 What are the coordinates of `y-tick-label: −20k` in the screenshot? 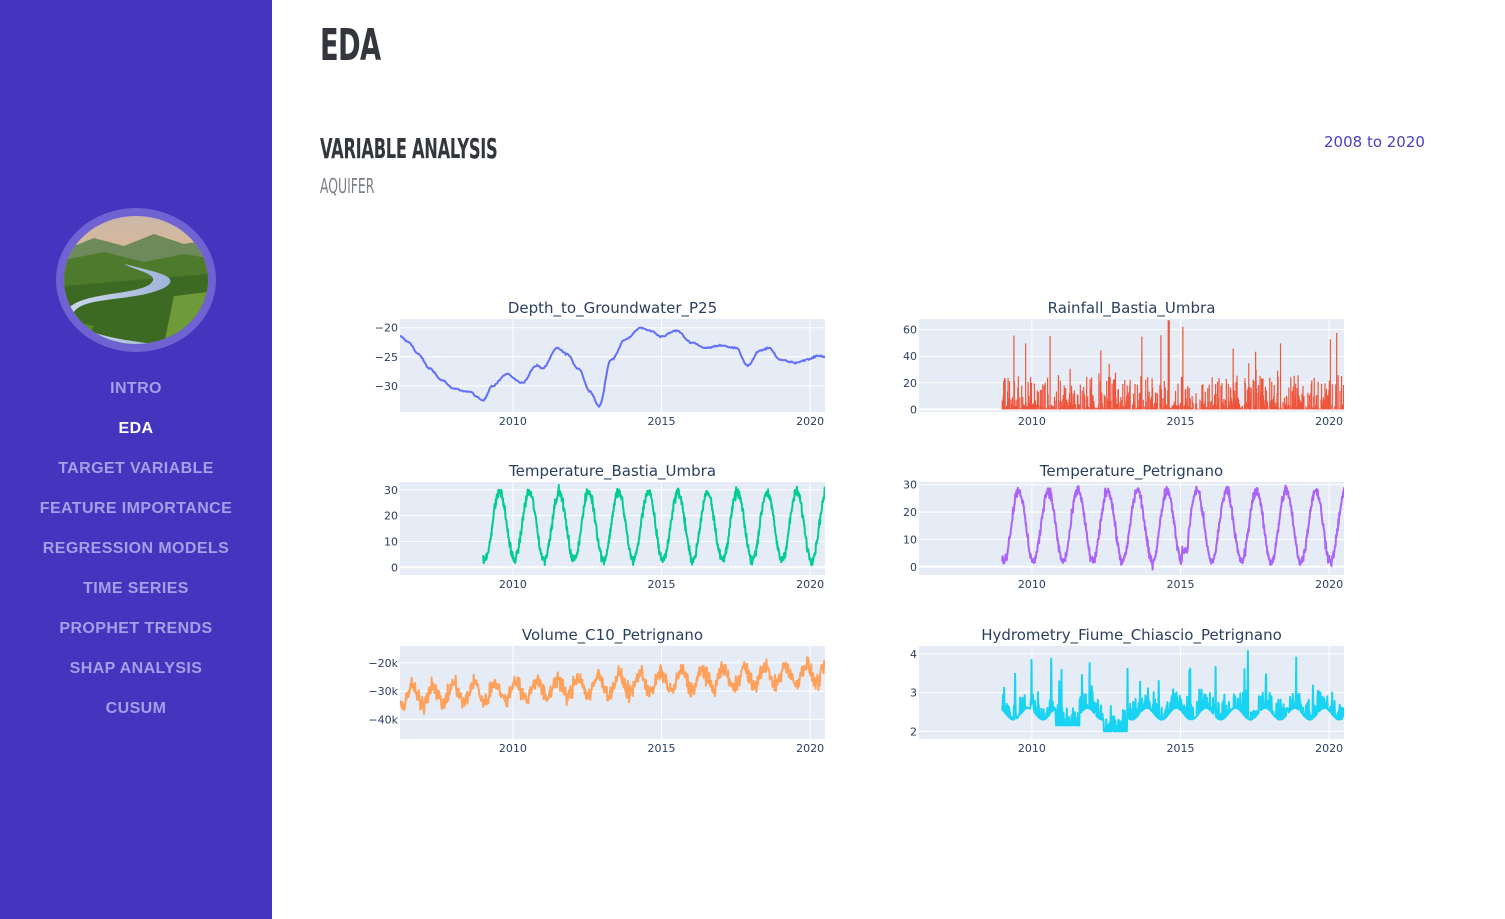 It's located at (383, 663).